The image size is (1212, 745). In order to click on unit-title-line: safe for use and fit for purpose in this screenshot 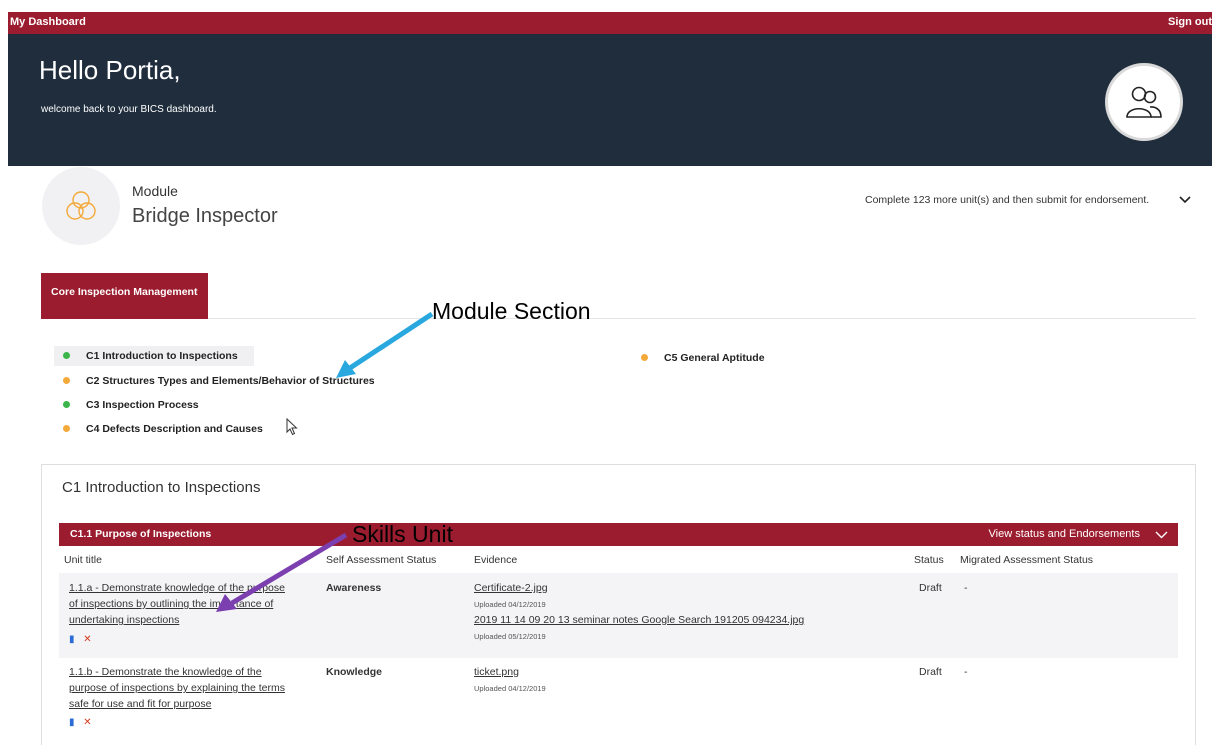, I will do `click(140, 704)`.